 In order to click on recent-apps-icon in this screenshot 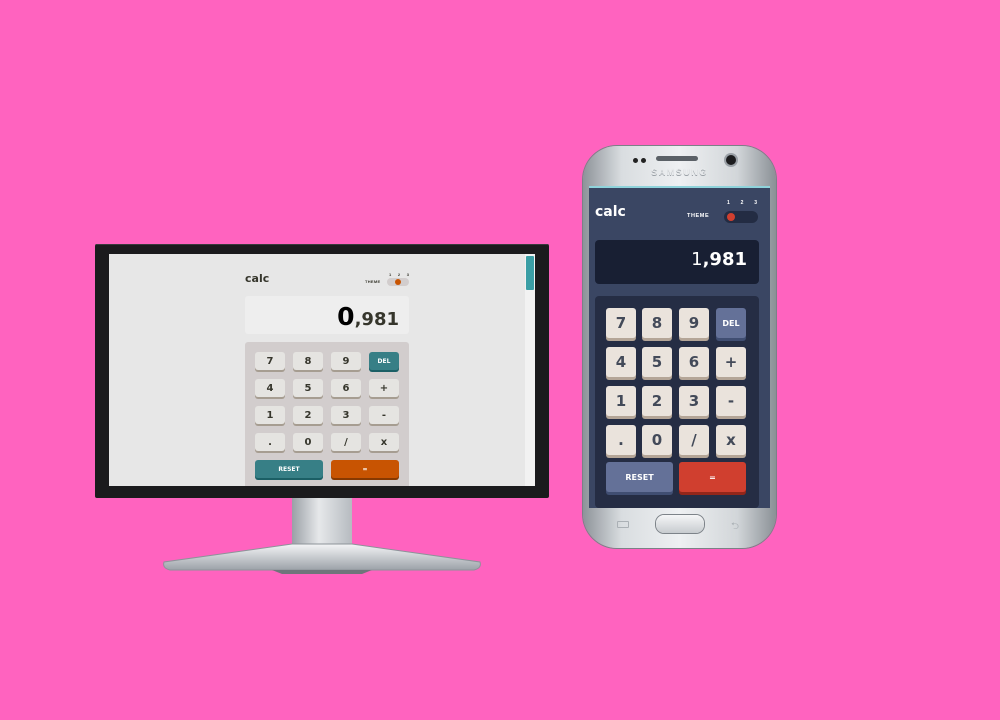, I will do `click(623, 524)`.